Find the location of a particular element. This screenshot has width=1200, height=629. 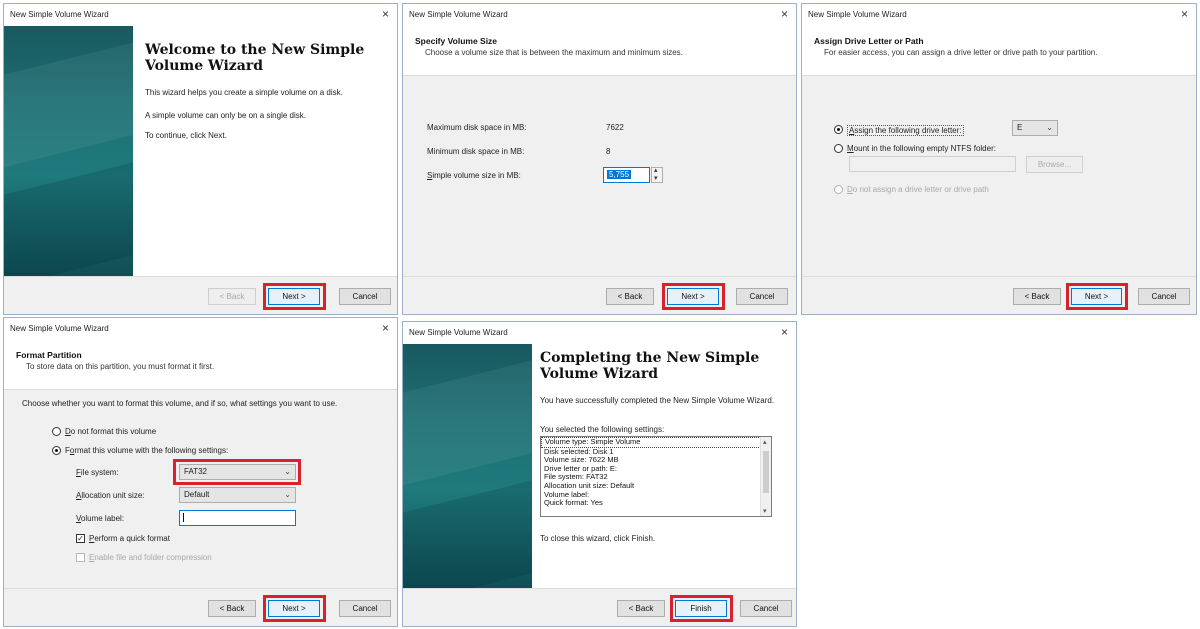

page-title: Assign Drive Letter or Path is located at coordinates (869, 41).